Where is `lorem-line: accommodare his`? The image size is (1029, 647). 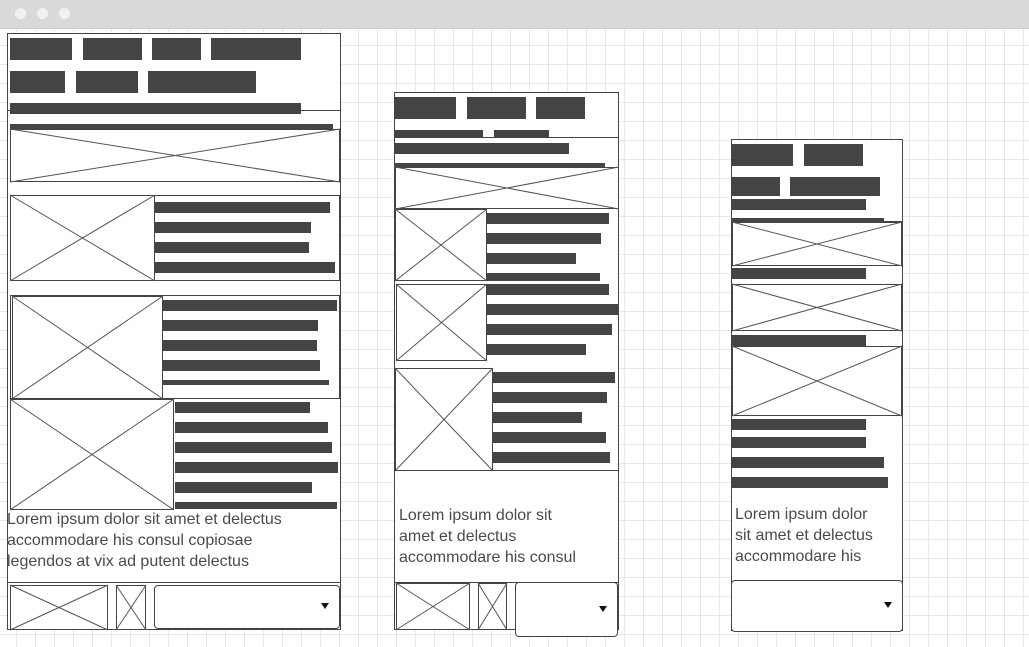 lorem-line: accommodare his is located at coordinates (798, 556).